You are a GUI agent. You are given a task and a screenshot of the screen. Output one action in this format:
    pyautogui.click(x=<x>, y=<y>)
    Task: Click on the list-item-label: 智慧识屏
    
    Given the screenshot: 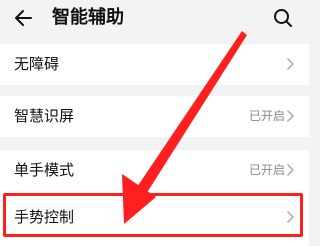 What is the action you would take?
    pyautogui.click(x=44, y=116)
    